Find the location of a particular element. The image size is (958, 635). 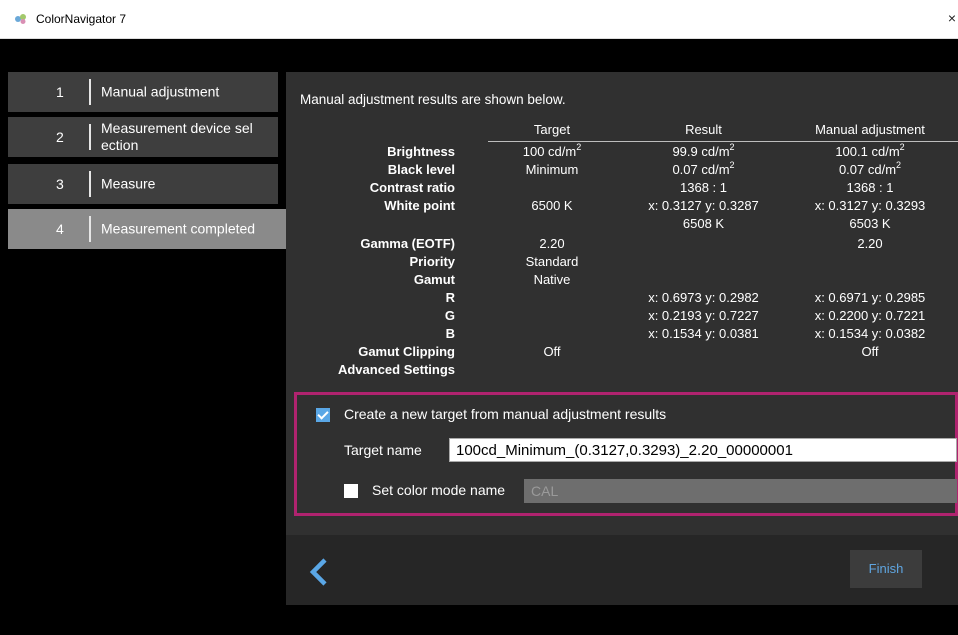

row-label: Priority is located at coordinates (432, 261).